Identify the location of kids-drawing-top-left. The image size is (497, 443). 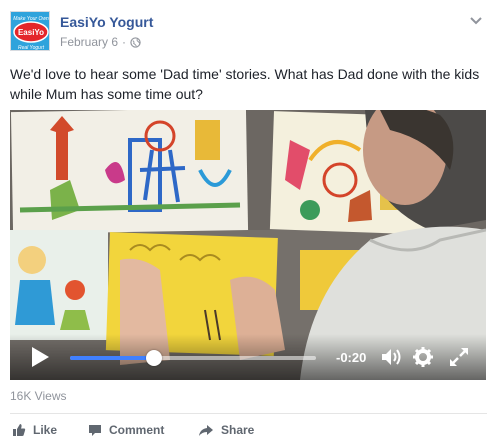
(129, 172).